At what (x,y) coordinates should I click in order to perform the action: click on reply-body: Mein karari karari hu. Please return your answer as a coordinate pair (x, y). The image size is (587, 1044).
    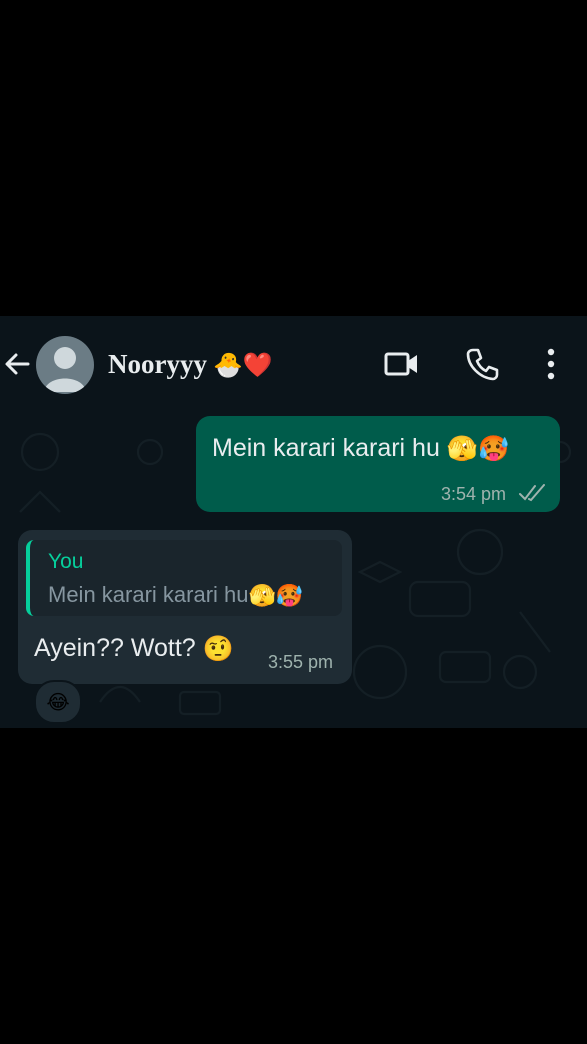
    Looking at the image, I should click on (148, 594).